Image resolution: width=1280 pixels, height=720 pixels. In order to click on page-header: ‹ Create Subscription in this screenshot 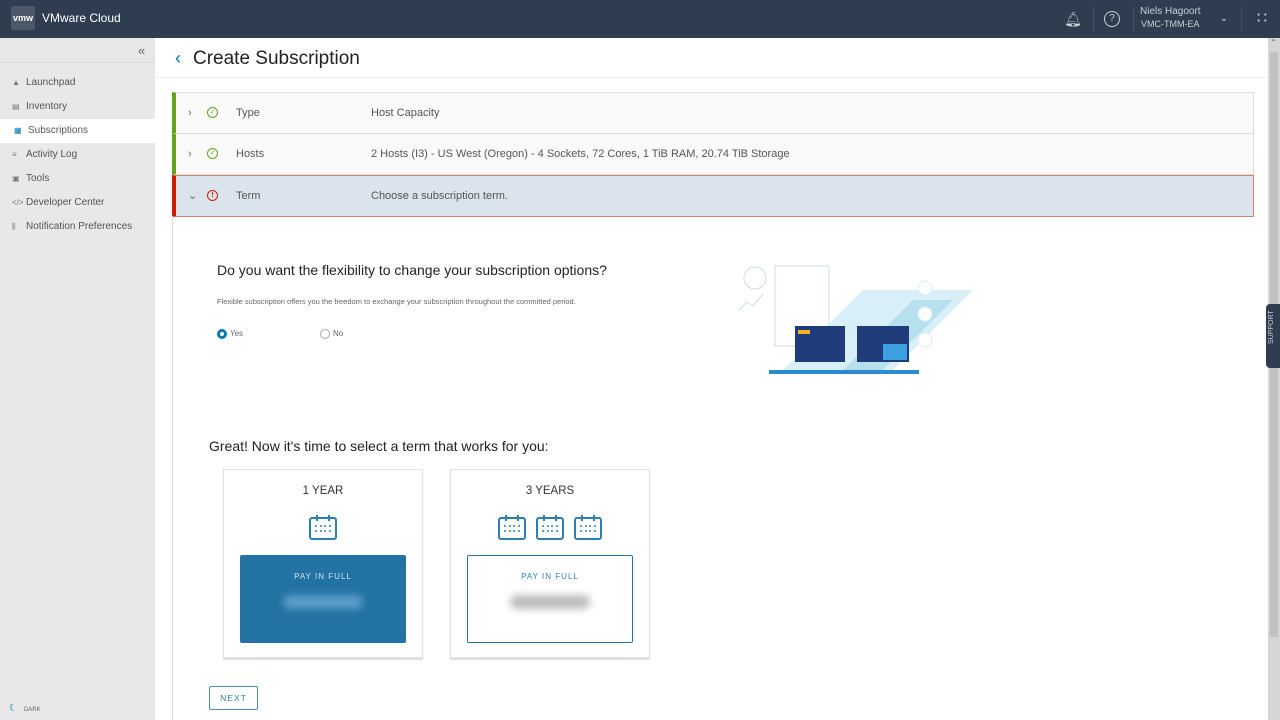, I will do `click(711, 58)`.